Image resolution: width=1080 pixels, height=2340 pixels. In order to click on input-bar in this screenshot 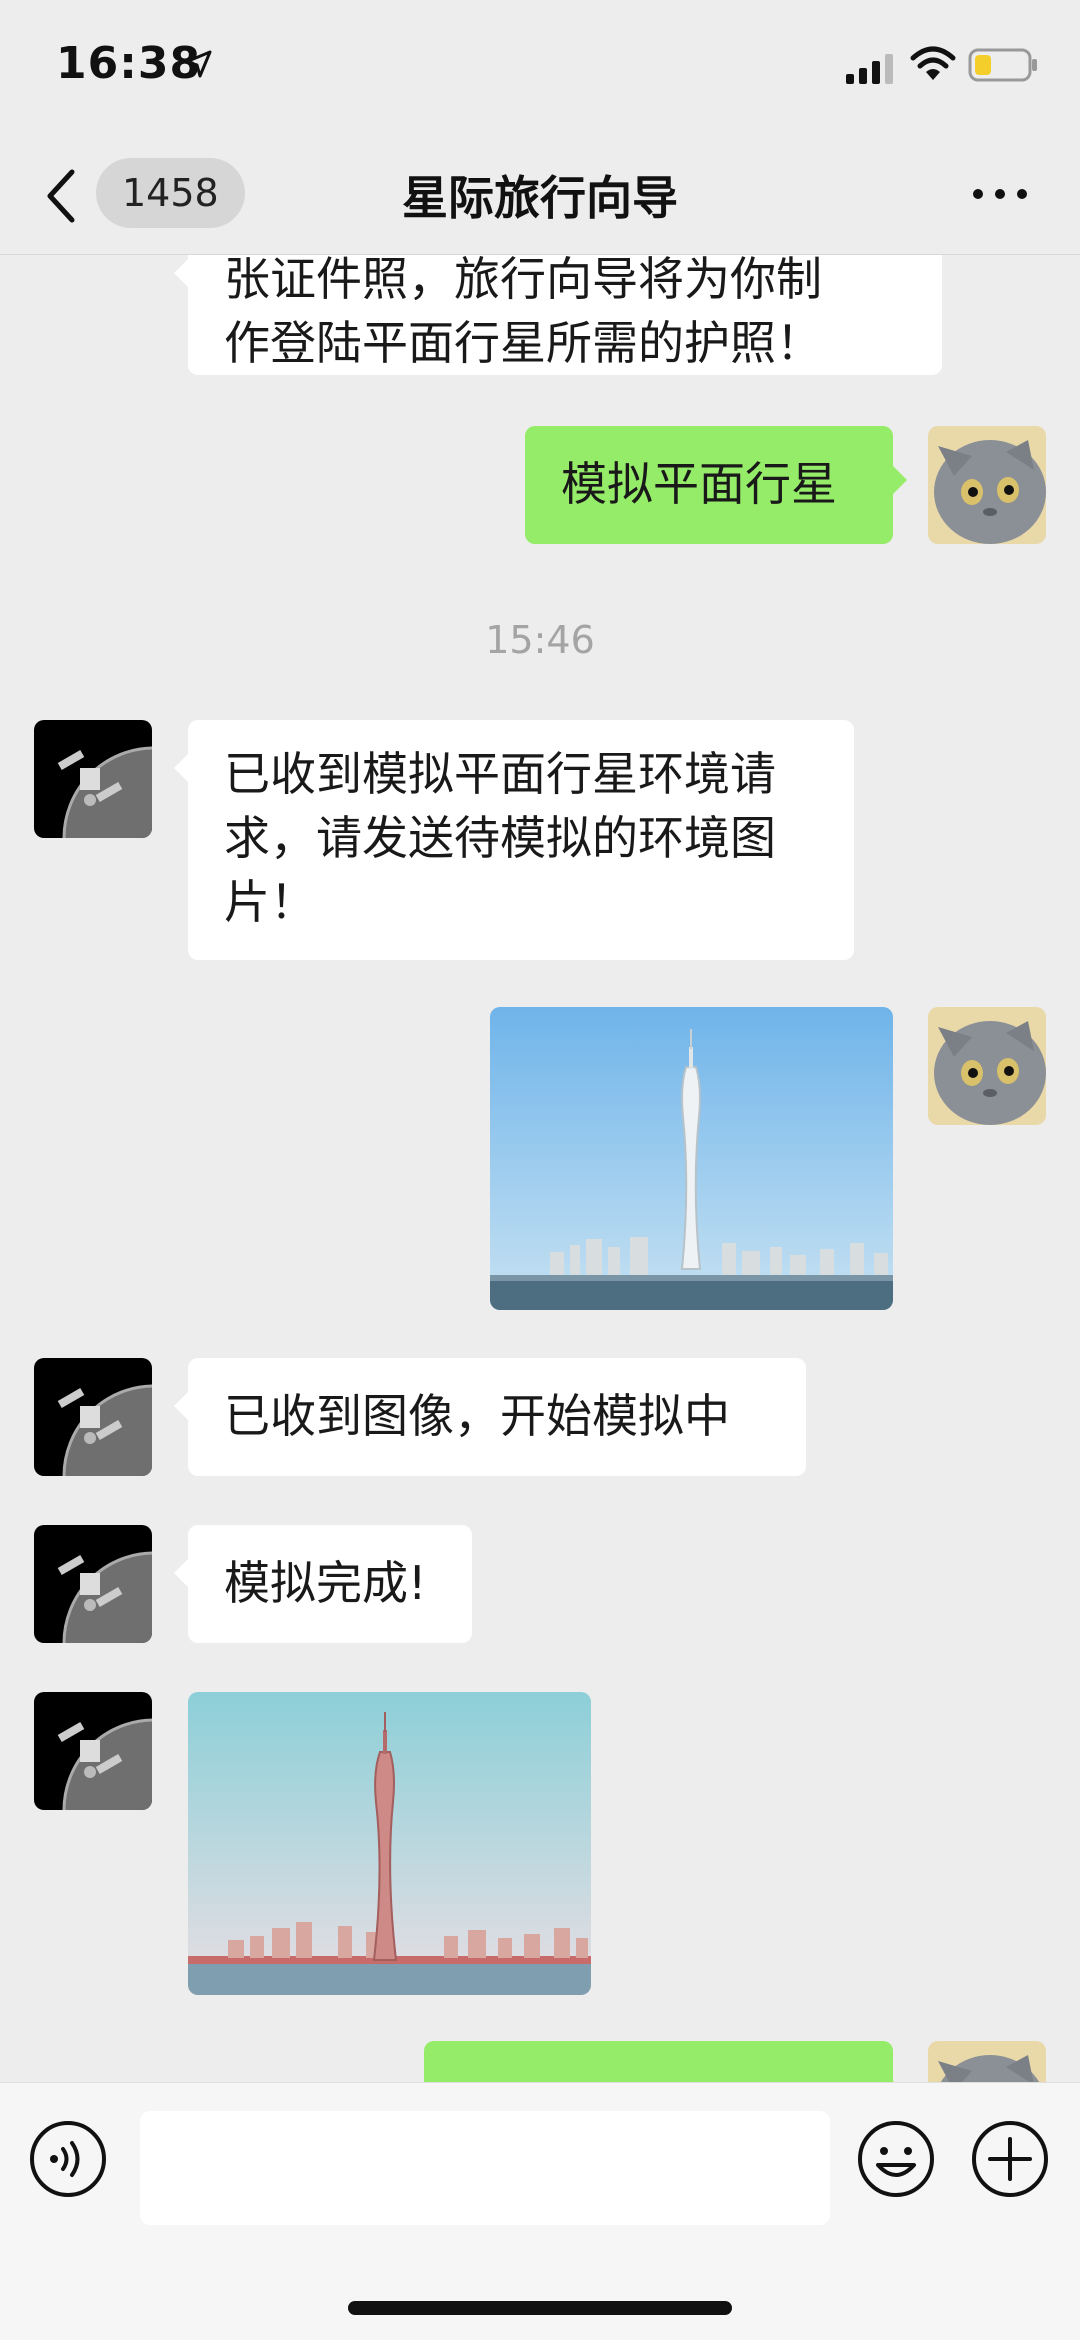, I will do `click(540, 2211)`.